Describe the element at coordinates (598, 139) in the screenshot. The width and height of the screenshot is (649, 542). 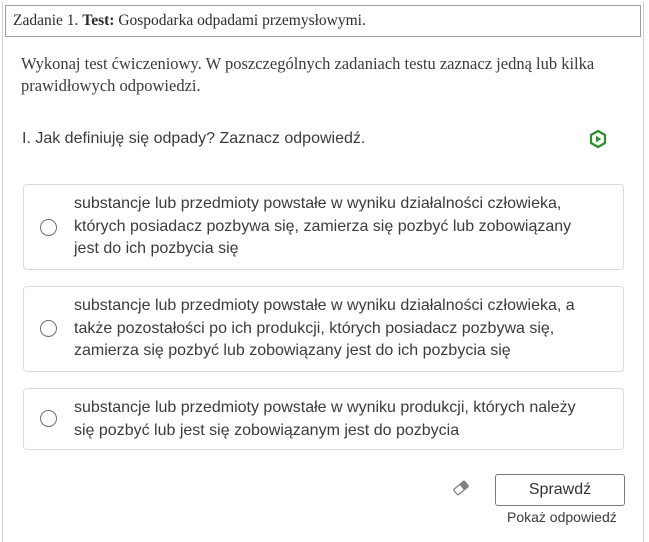
I see `hexagon-play-icon` at that location.